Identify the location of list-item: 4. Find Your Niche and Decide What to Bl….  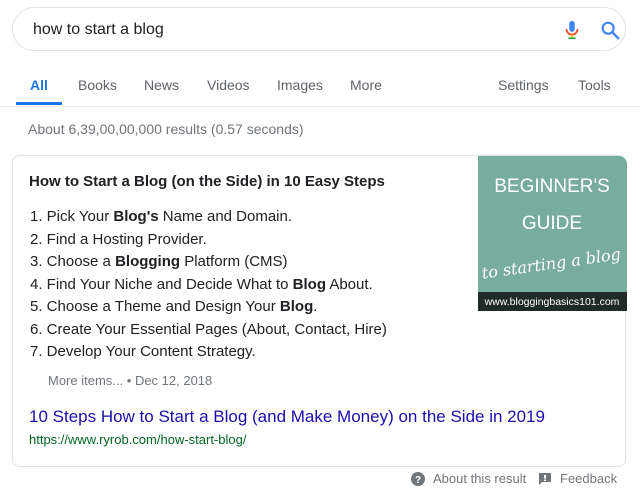
(201, 284).